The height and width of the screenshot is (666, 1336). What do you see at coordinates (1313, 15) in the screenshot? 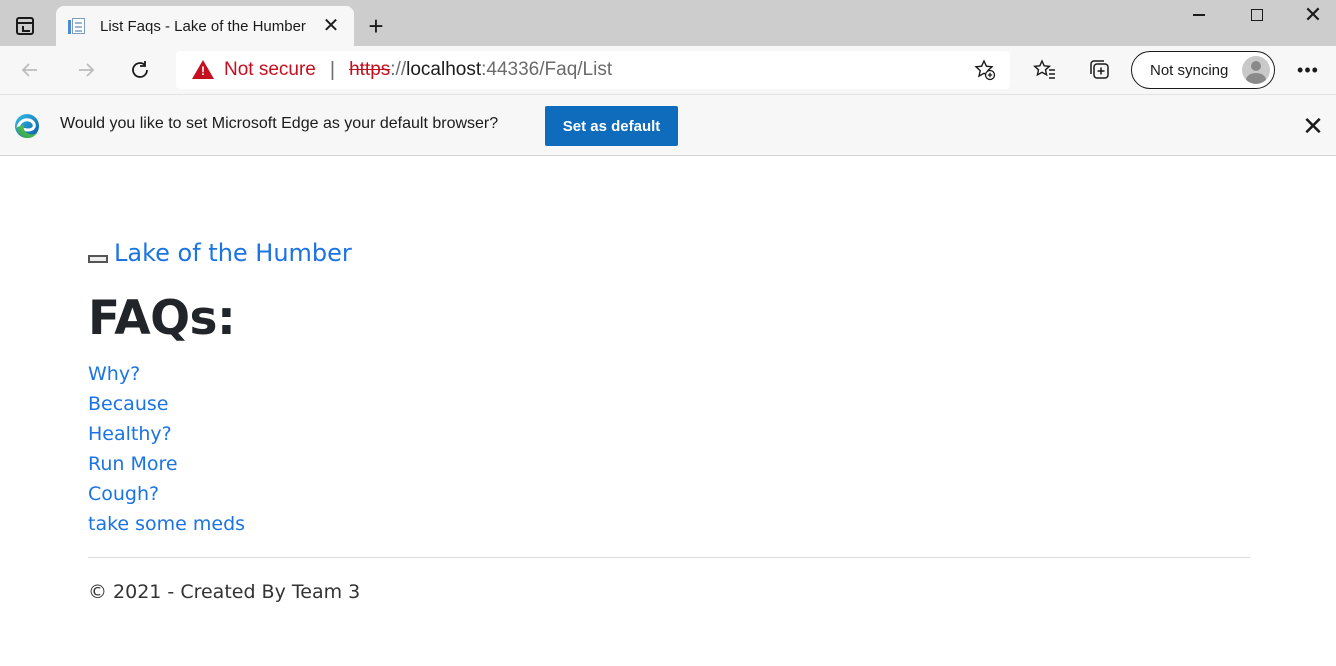
I see `window-close-button: ✕` at bounding box center [1313, 15].